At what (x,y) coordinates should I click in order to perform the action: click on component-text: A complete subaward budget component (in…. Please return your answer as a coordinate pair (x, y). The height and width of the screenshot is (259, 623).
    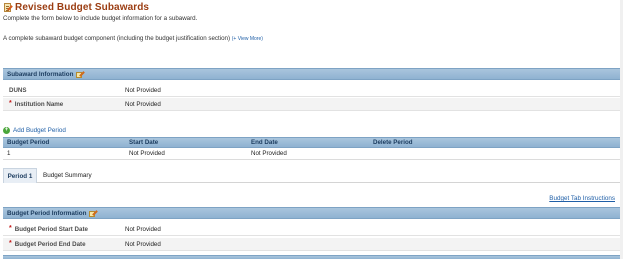
    Looking at the image, I should click on (117, 38).